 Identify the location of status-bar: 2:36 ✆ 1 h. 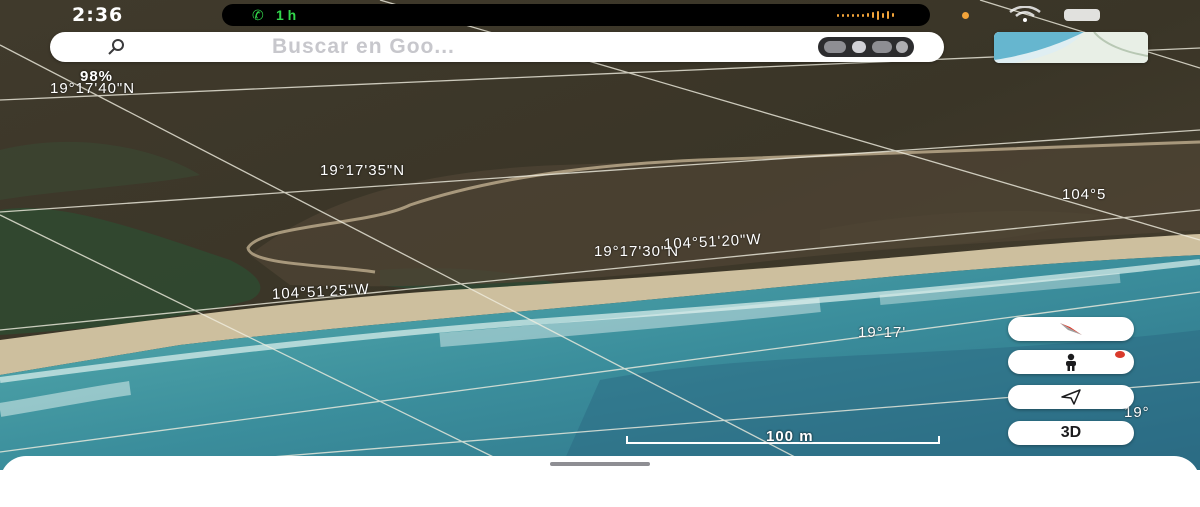
(600, 15).